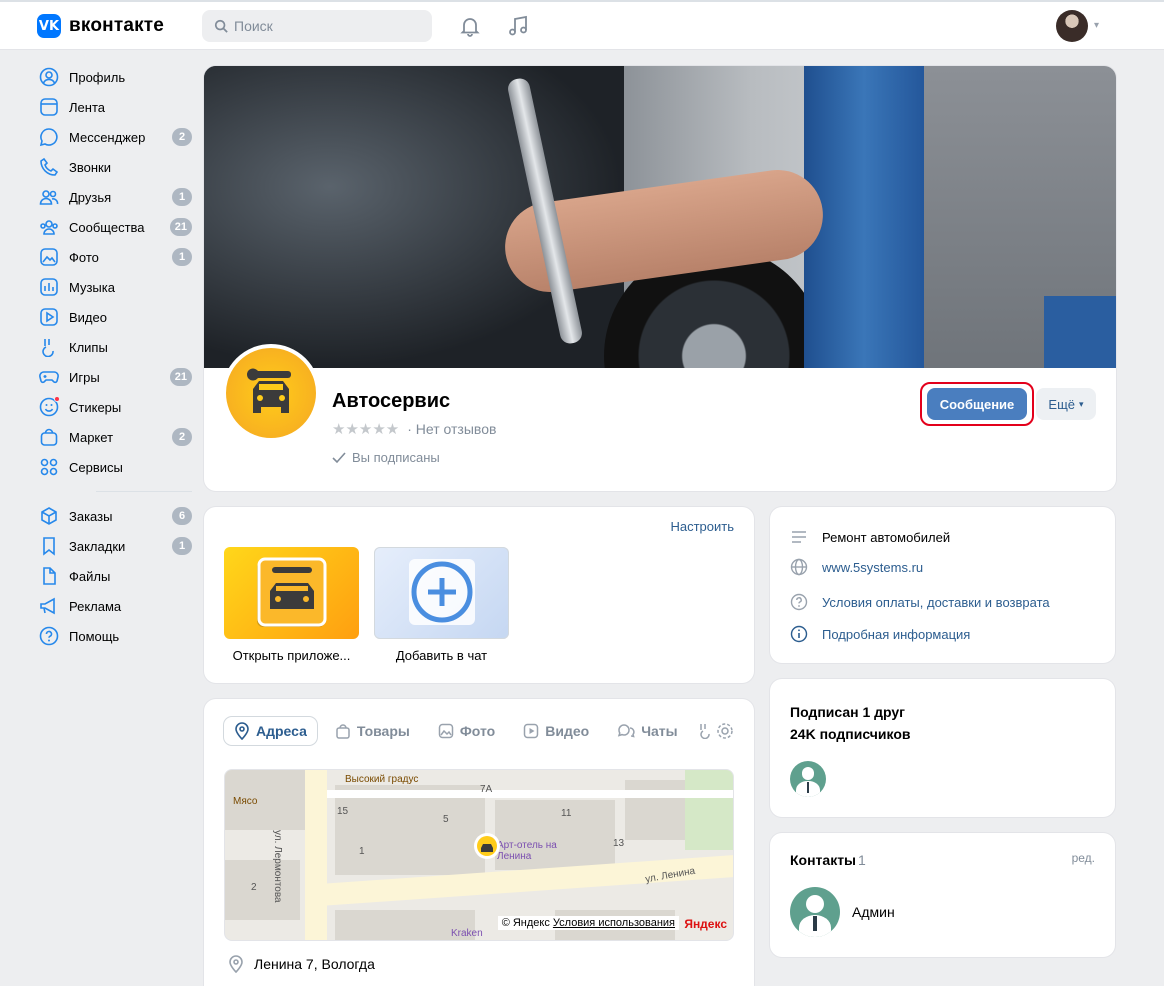 The height and width of the screenshot is (986, 1164). Describe the element at coordinates (466, 731) in the screenshot. I see `tab-photo: Фото` at that location.